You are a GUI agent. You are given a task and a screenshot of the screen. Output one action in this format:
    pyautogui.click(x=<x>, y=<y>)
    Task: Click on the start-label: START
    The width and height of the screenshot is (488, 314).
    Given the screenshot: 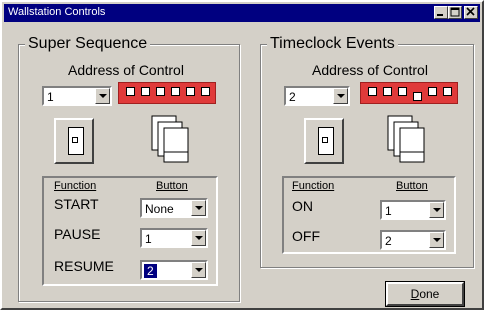 What is the action you would take?
    pyautogui.click(x=76, y=204)
    